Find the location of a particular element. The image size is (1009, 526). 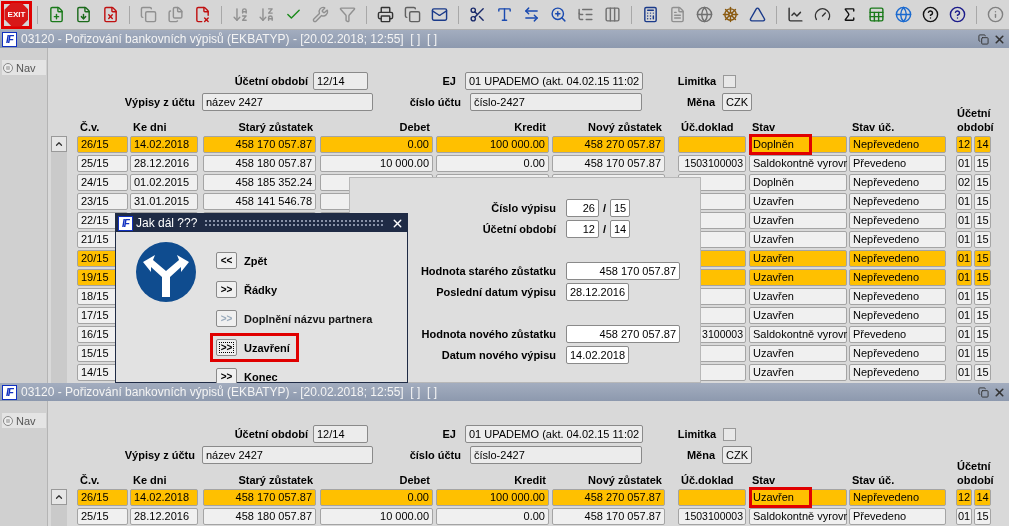

column-header: Úč.doklad is located at coordinates (707, 480).